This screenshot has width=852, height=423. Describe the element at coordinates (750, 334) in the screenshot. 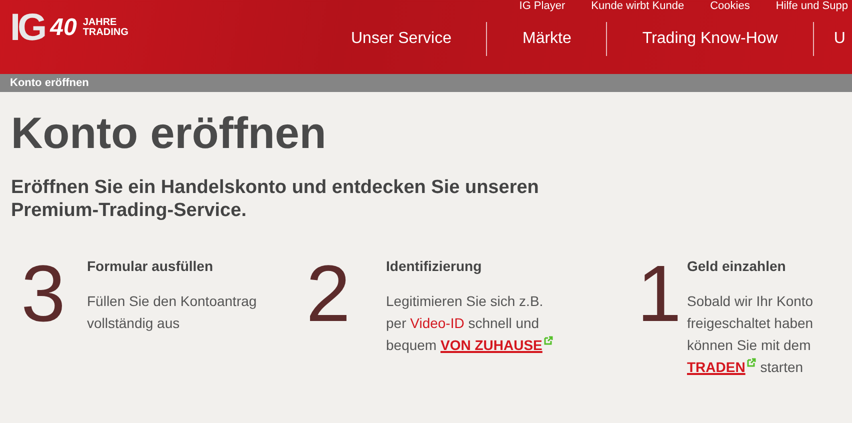

I see `step-description: Sobald wir Ihr Konto freigeschaltet haben können Sie mit dem TRADEN starten` at that location.